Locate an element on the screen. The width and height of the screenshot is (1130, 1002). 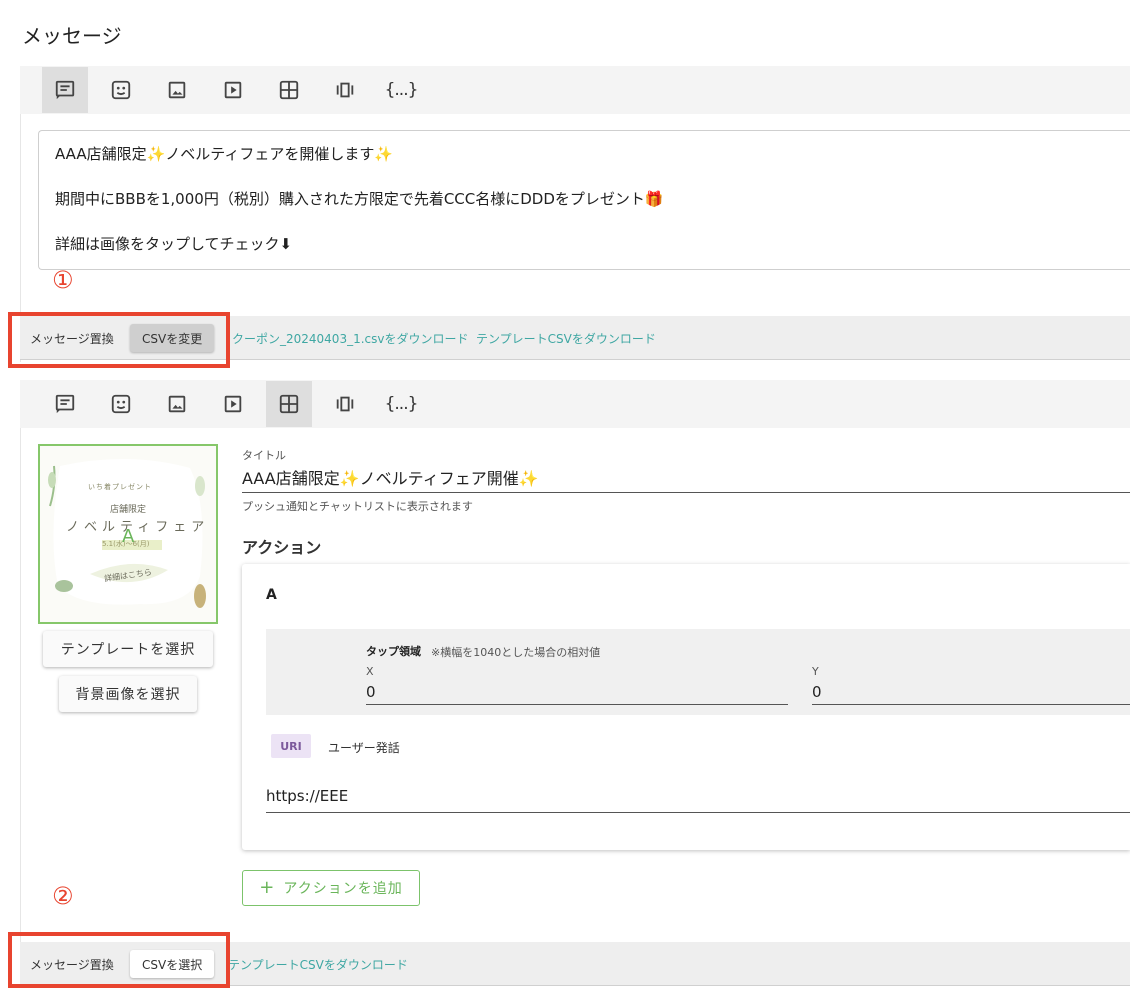
title-hint: プッシュ通知とチャットリストに表示されます is located at coordinates (357, 506).